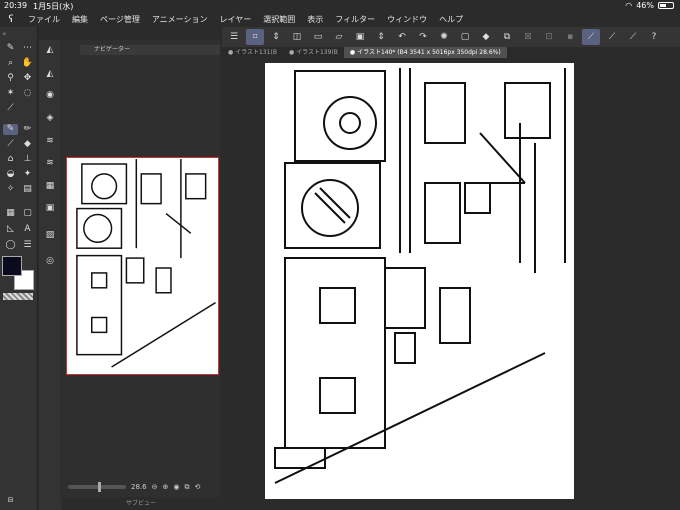 This screenshot has width=680, height=510. I want to click on rotate-icon: ⟲, so click(197, 487).